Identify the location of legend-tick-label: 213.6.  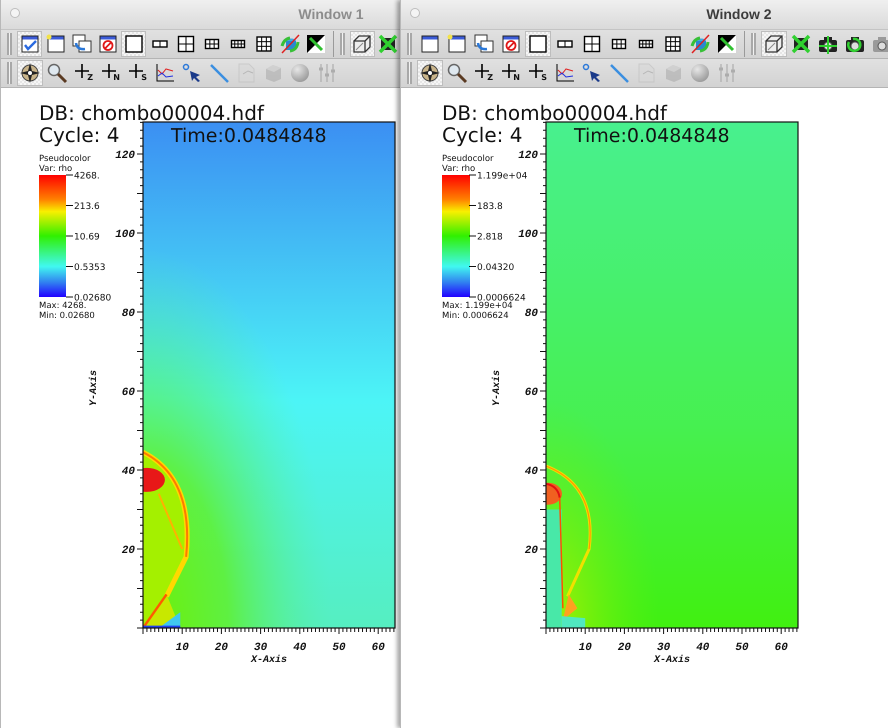
(87, 207).